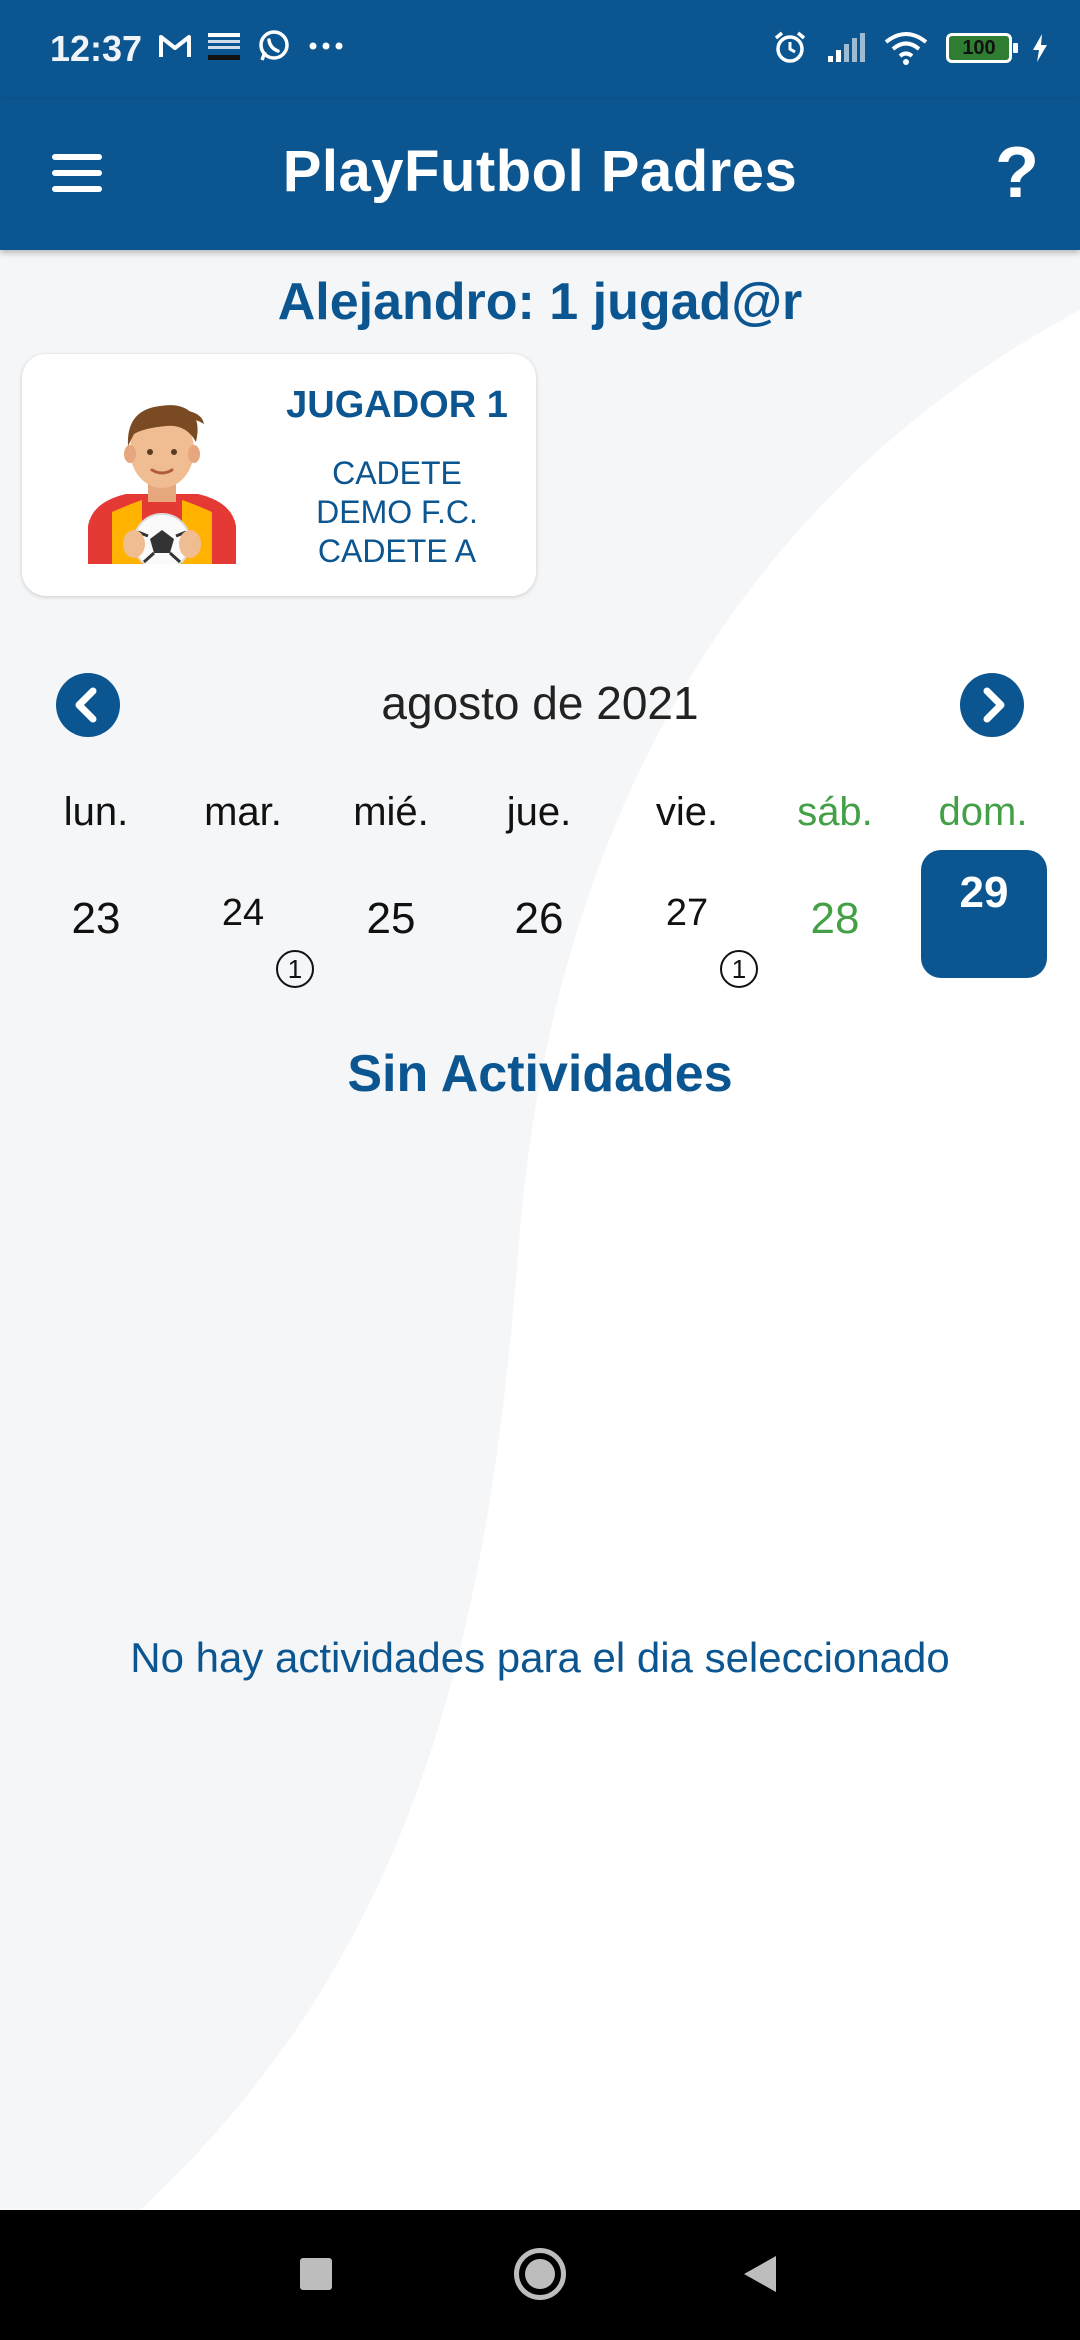 The image size is (1080, 2340). Describe the element at coordinates (274, 45) in the screenshot. I see `whatsapp-icon` at that location.